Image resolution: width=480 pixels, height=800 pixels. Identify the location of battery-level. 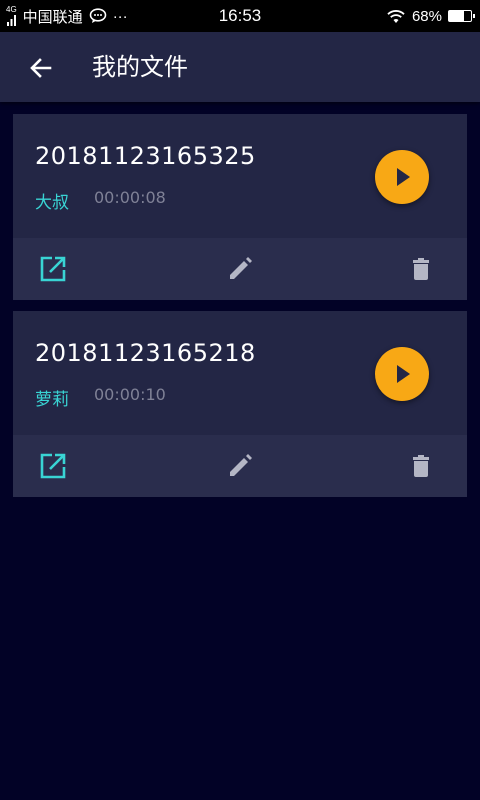
(456, 16).